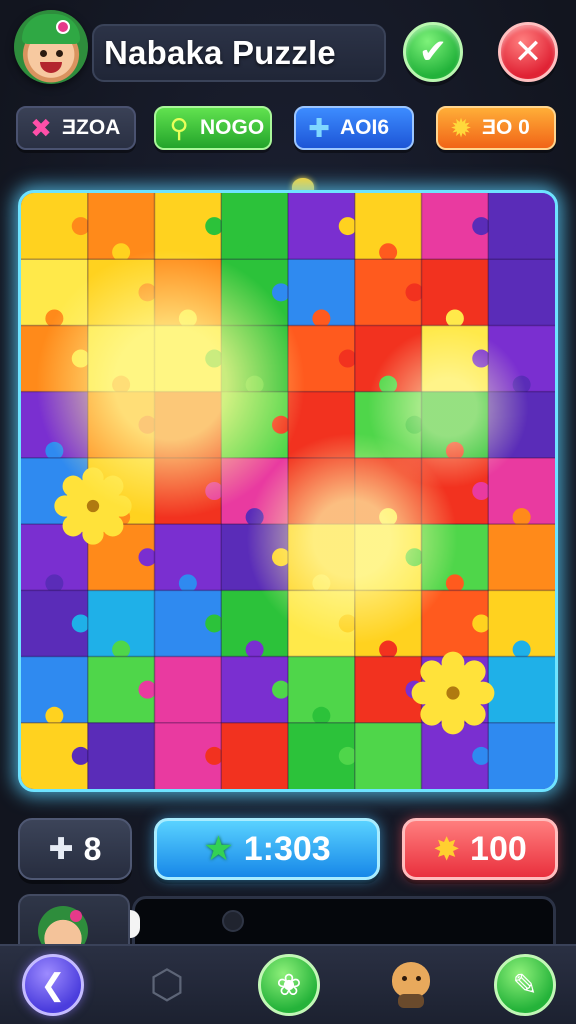 The width and height of the screenshot is (576, 1024). I want to click on checkmark-icon: ✔, so click(433, 52).